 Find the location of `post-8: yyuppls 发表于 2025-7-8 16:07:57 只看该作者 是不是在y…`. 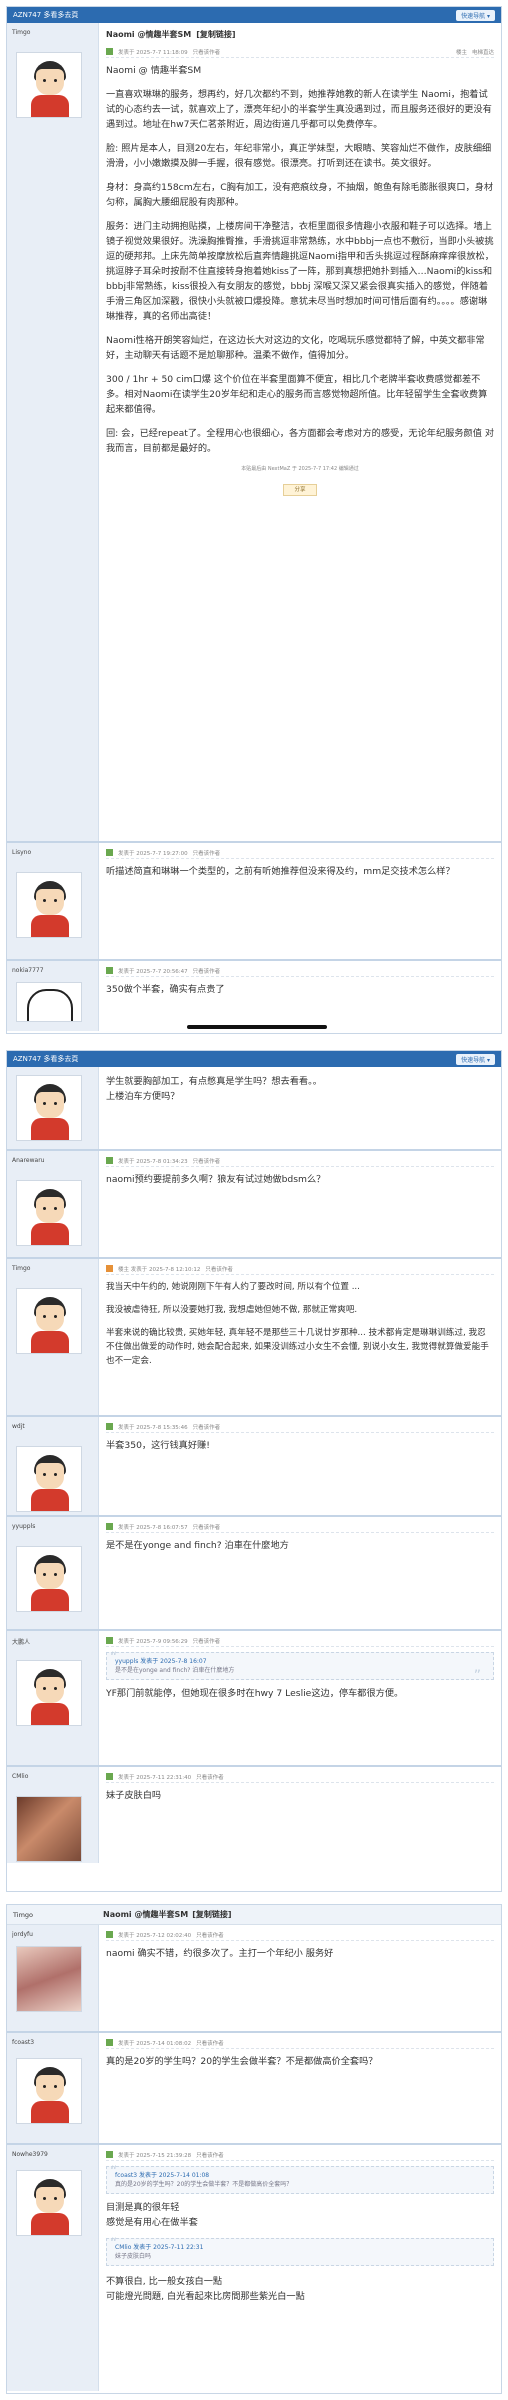

post-8: yyuppls 发表于 2025-7-8 16:07:57 只看该作者 是不是在y… is located at coordinates (254, 1574).